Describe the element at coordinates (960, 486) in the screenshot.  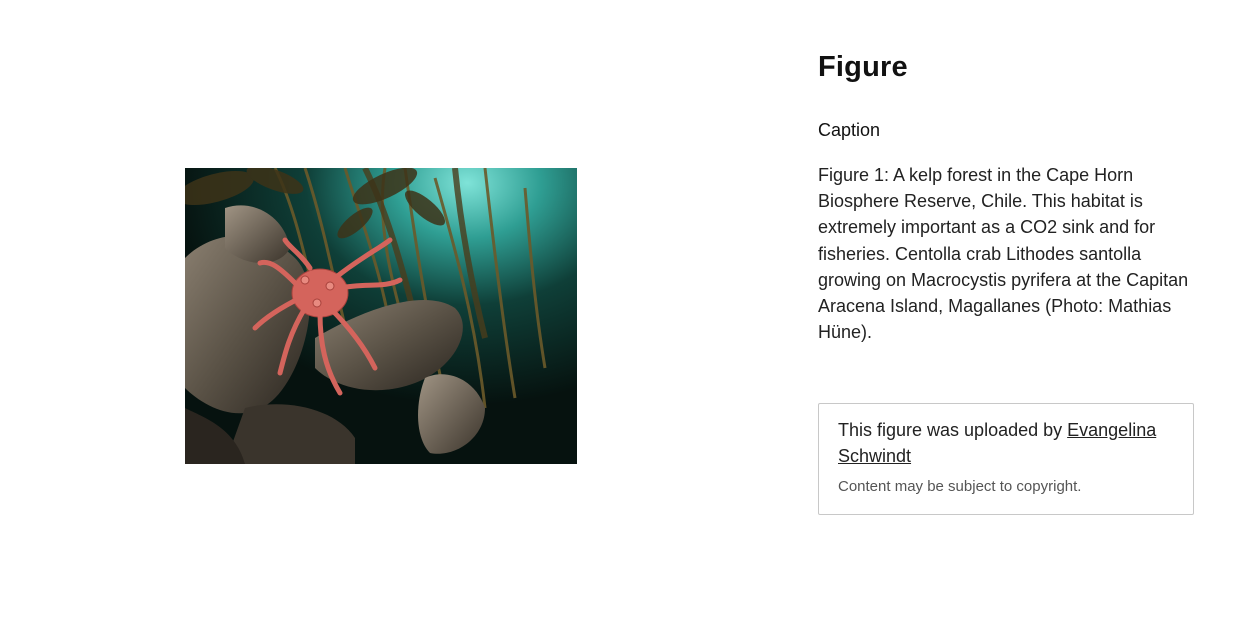
I see `copyright-note: Content may be subject to copyright.` at that location.